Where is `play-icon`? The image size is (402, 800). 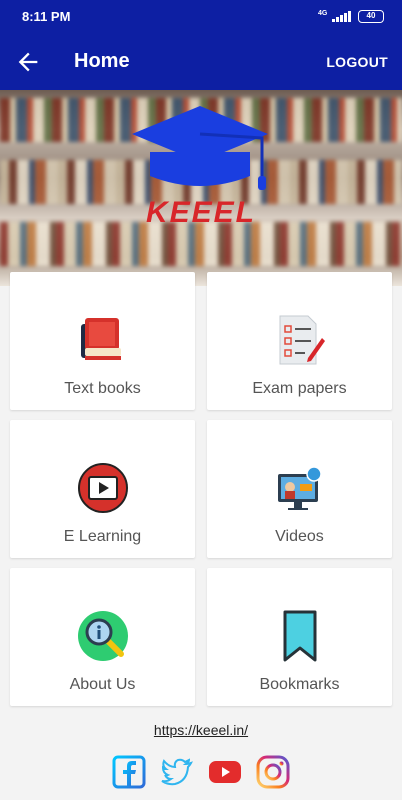
play-icon is located at coordinates (103, 488).